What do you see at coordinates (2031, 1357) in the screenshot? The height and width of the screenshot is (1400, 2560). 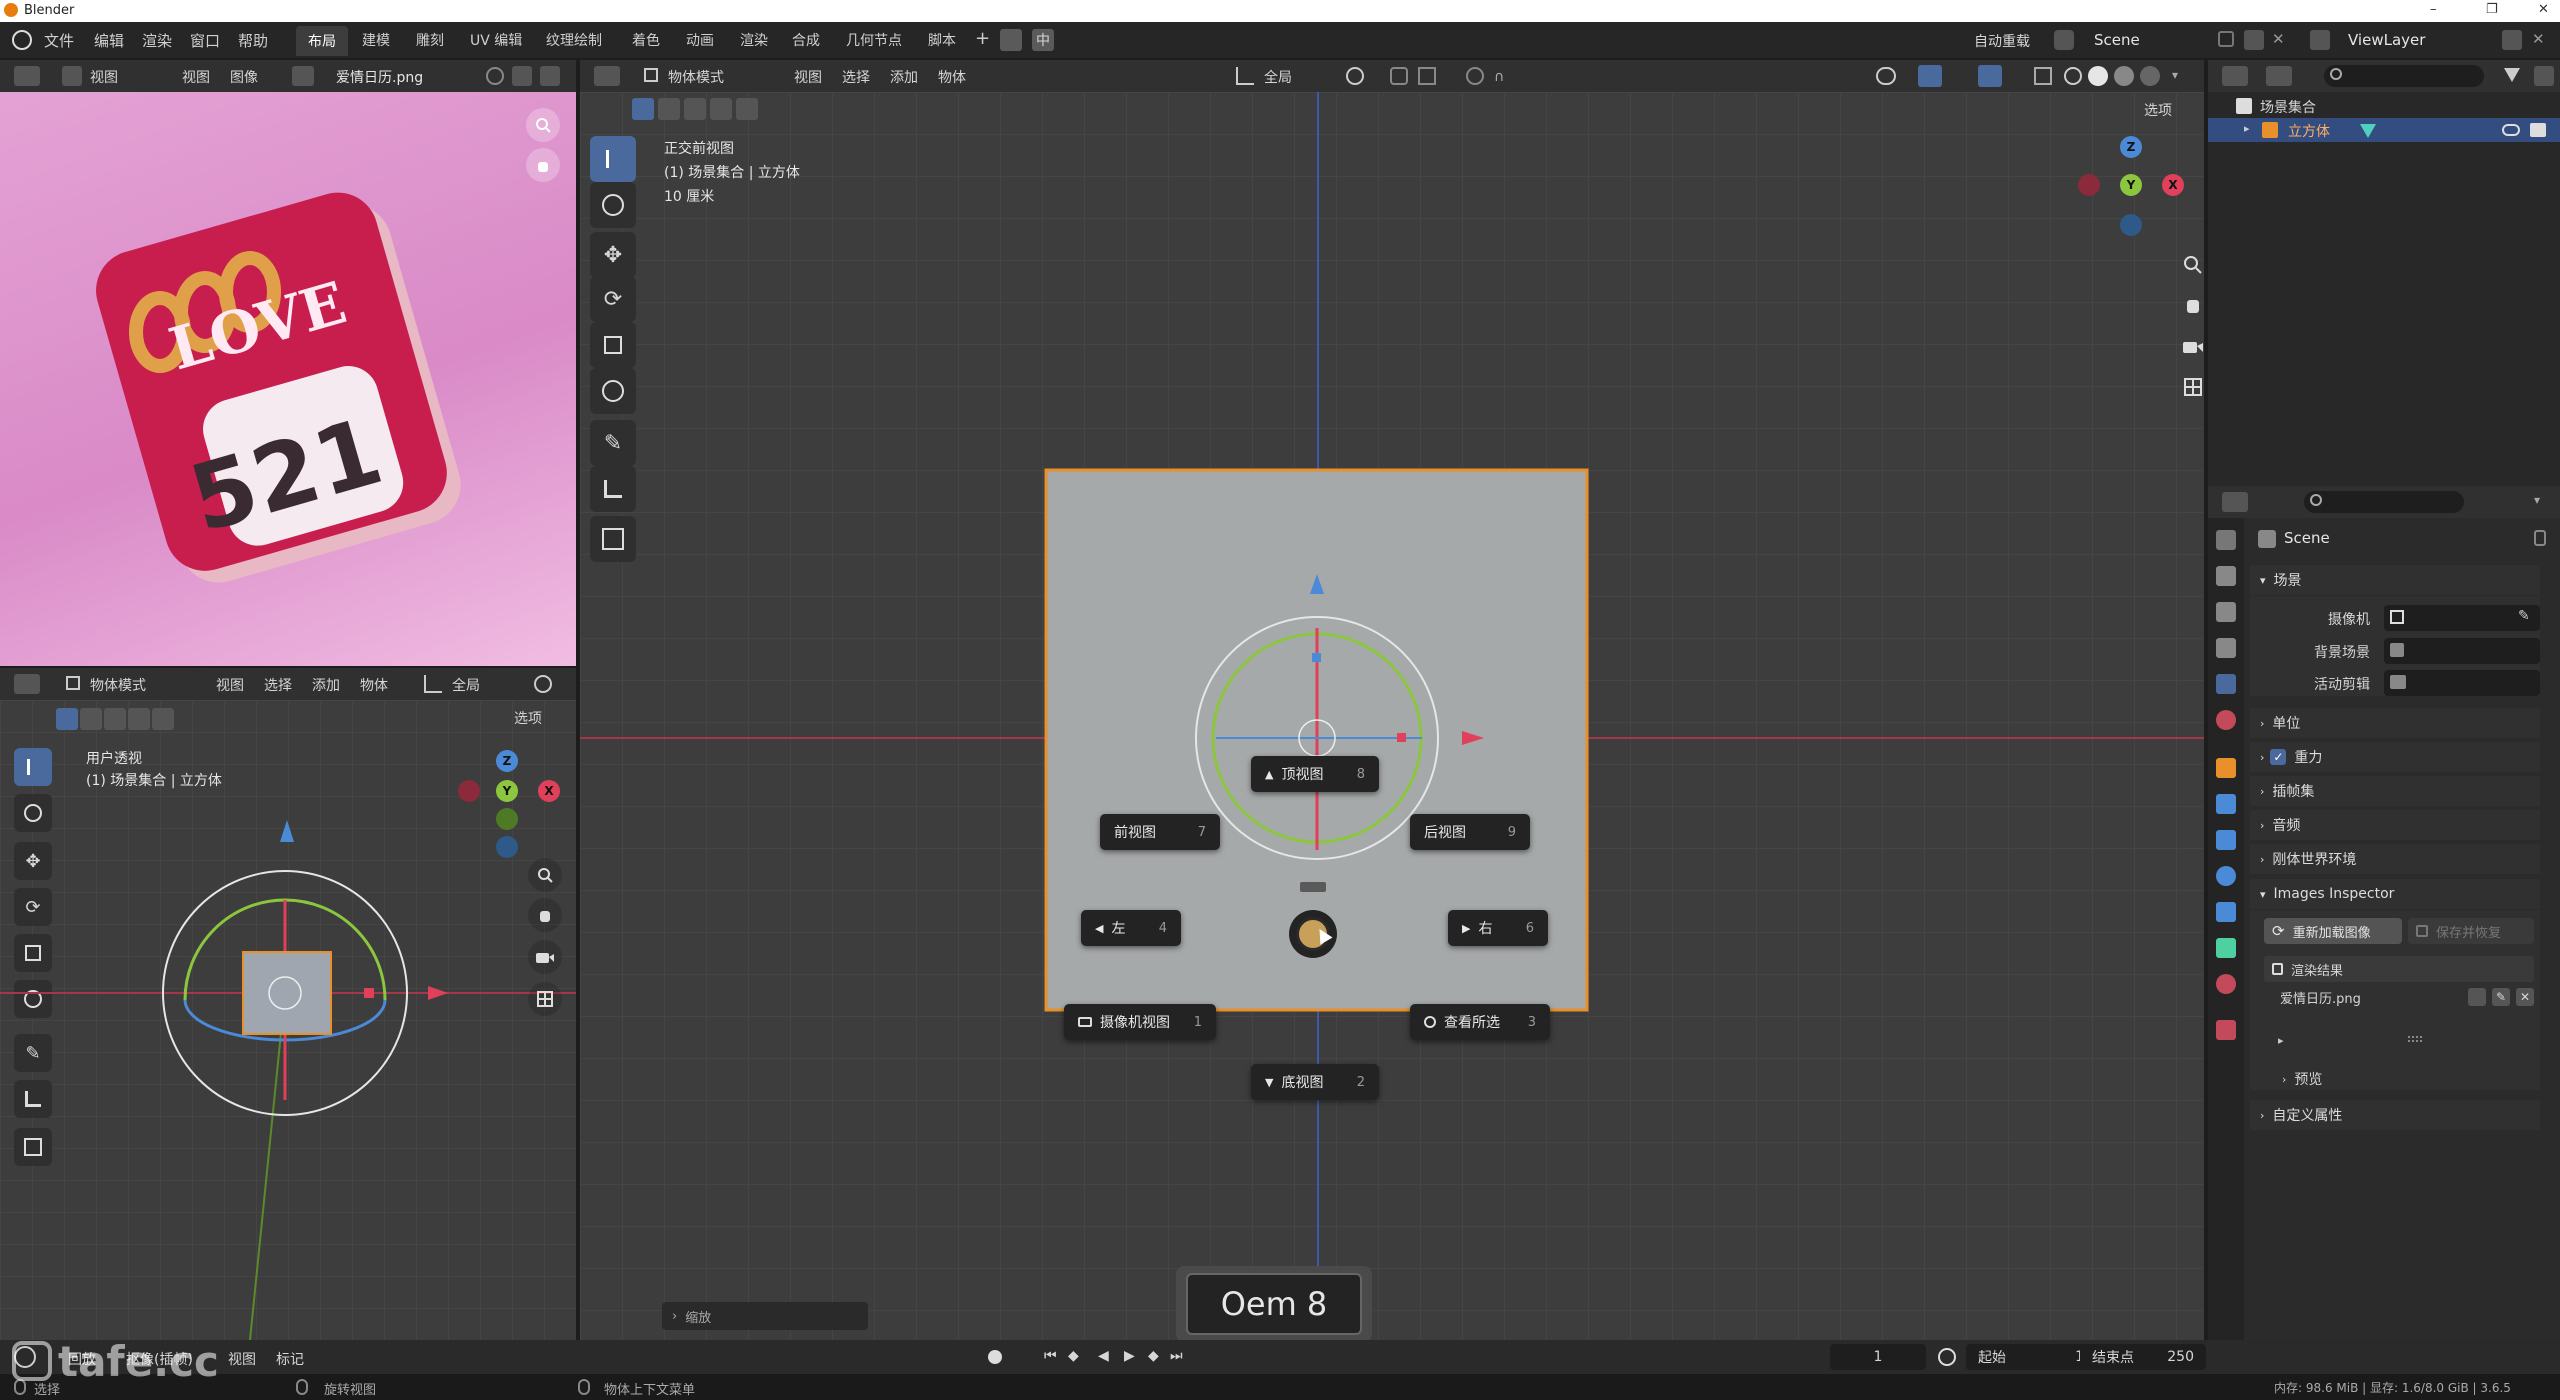 I see `start-frame-field: 起始 1` at bounding box center [2031, 1357].